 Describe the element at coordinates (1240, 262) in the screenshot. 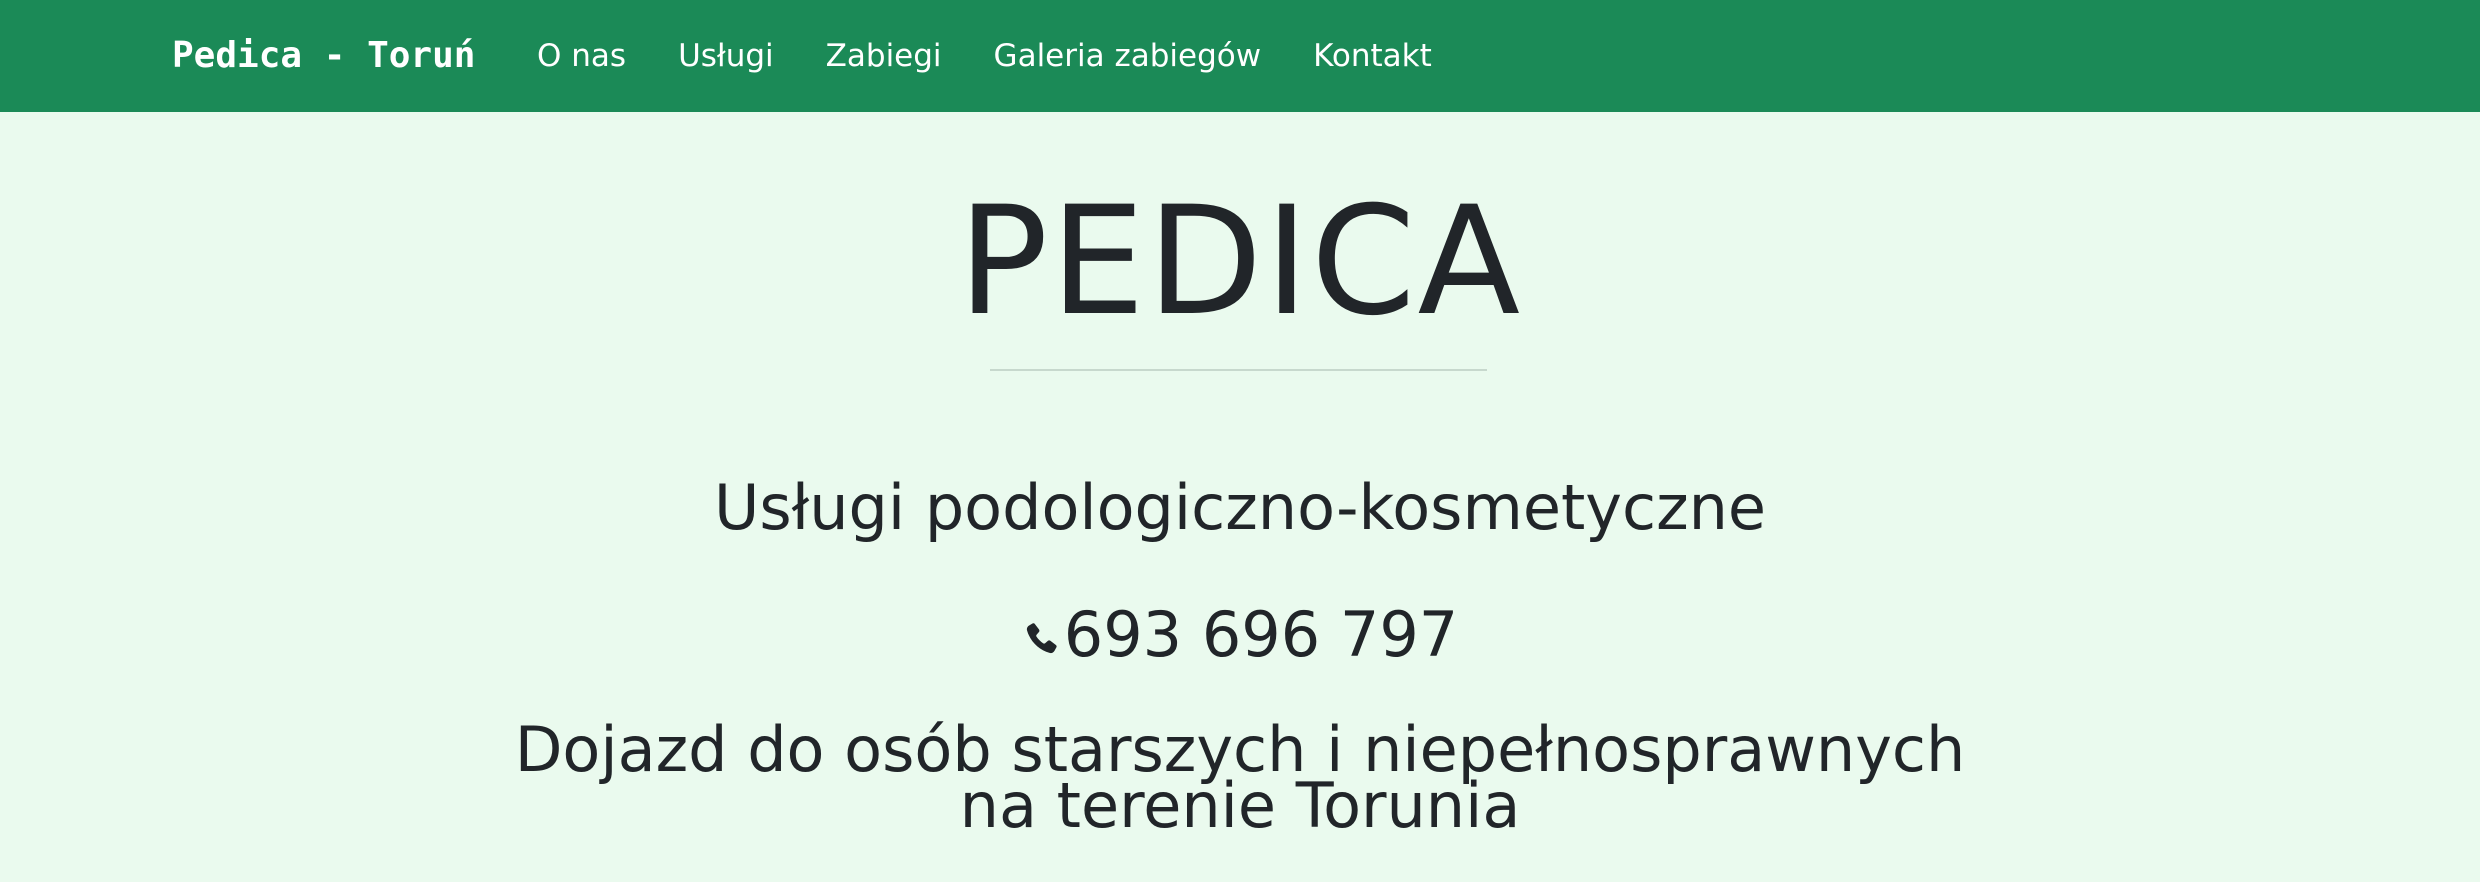

I see `page-title: PEDICA` at that location.